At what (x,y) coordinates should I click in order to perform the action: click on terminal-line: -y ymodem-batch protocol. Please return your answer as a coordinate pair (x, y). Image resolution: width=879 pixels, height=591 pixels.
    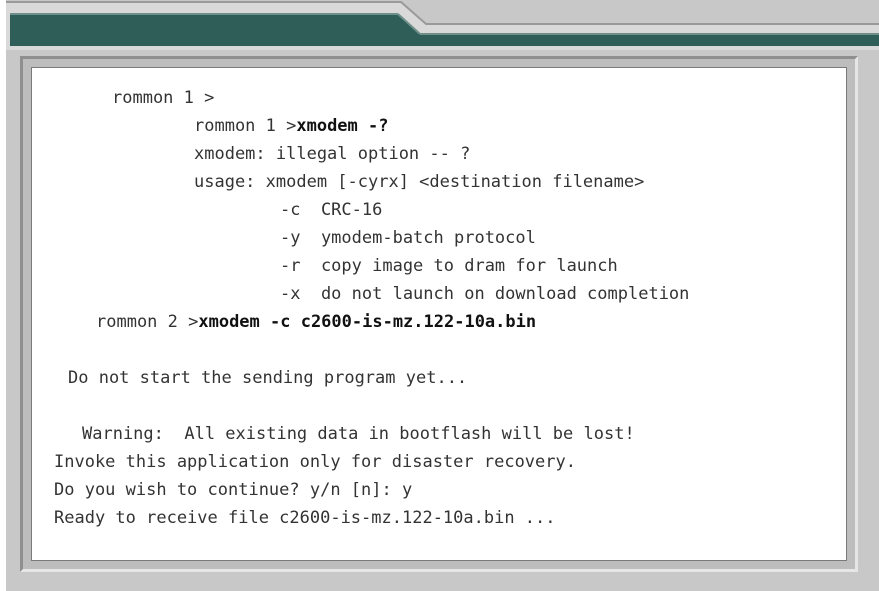
    Looking at the image, I should click on (408, 238).